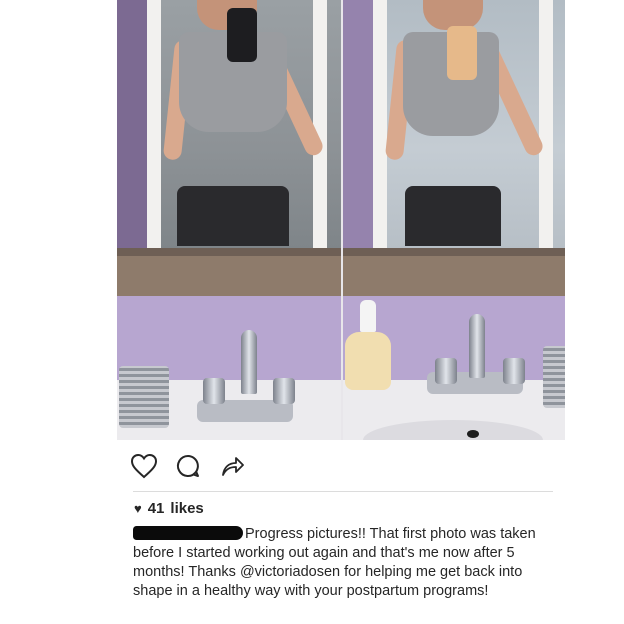 The height and width of the screenshot is (624, 624). I want to click on comment-button, so click(188, 466).